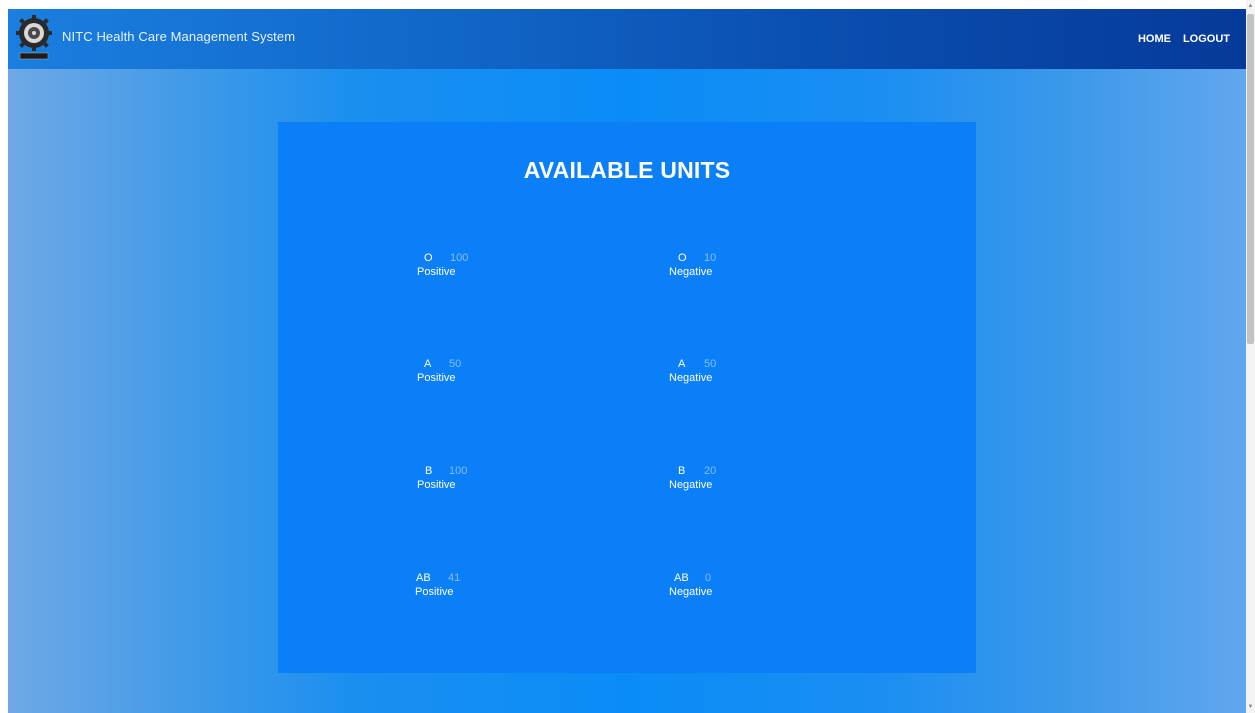  What do you see at coordinates (1154, 39) in the screenshot?
I see `home-link: HOME` at bounding box center [1154, 39].